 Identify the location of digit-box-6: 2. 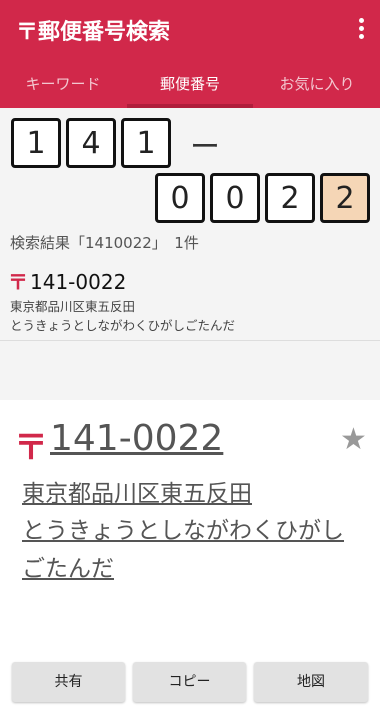
(290, 198).